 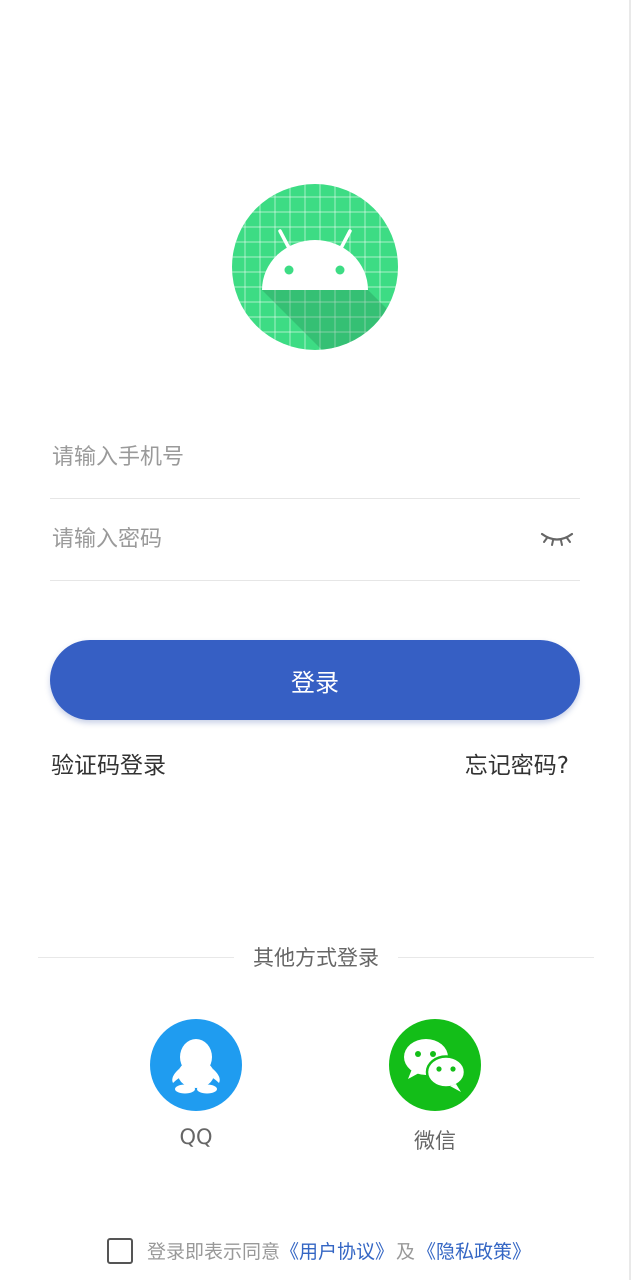 I want to click on divider-line-right, so click(x=496, y=957).